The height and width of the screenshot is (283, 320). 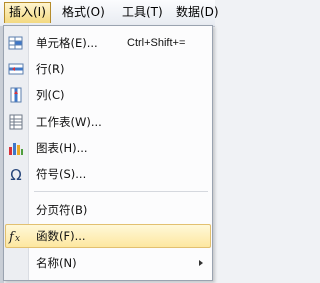 I want to click on omega-icon: Ω, so click(x=15, y=174).